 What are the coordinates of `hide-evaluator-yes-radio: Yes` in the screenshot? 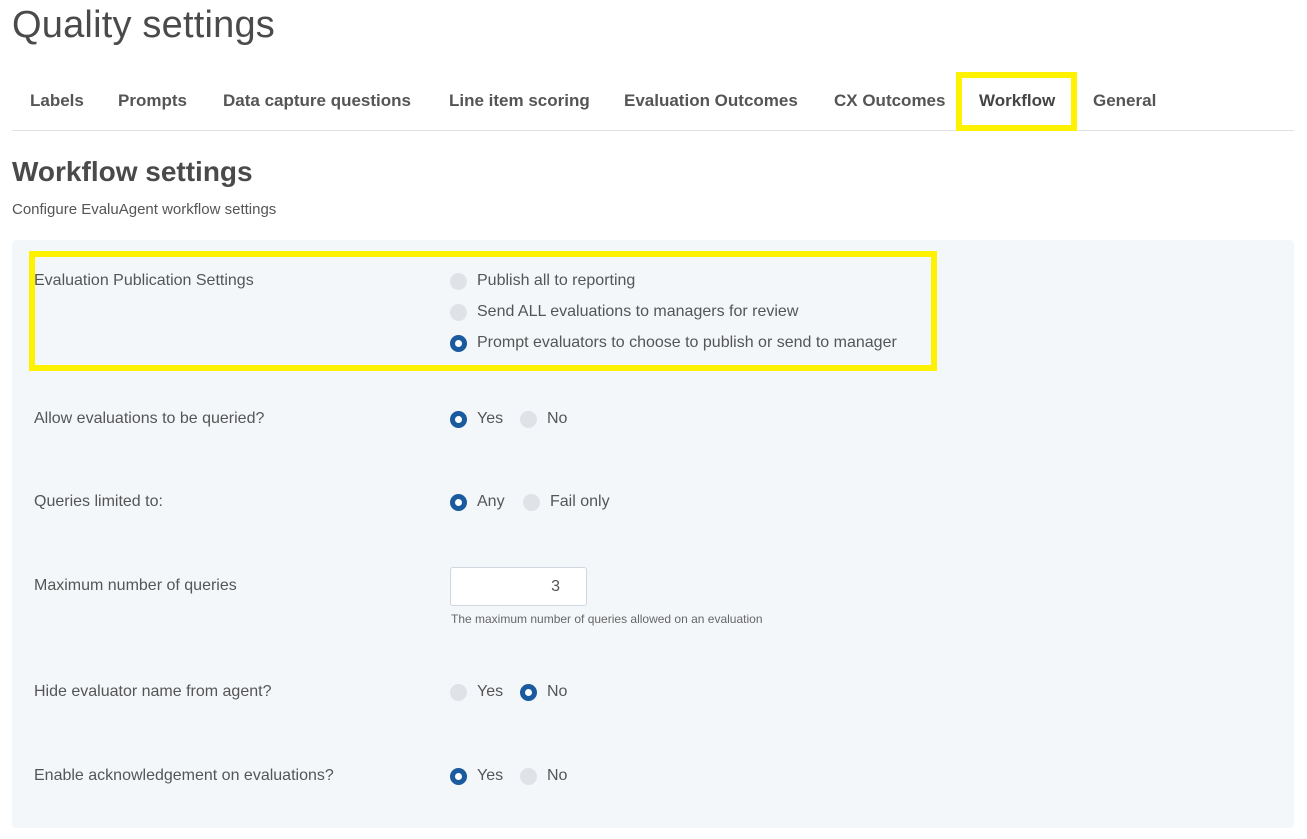 It's located at (476, 692).